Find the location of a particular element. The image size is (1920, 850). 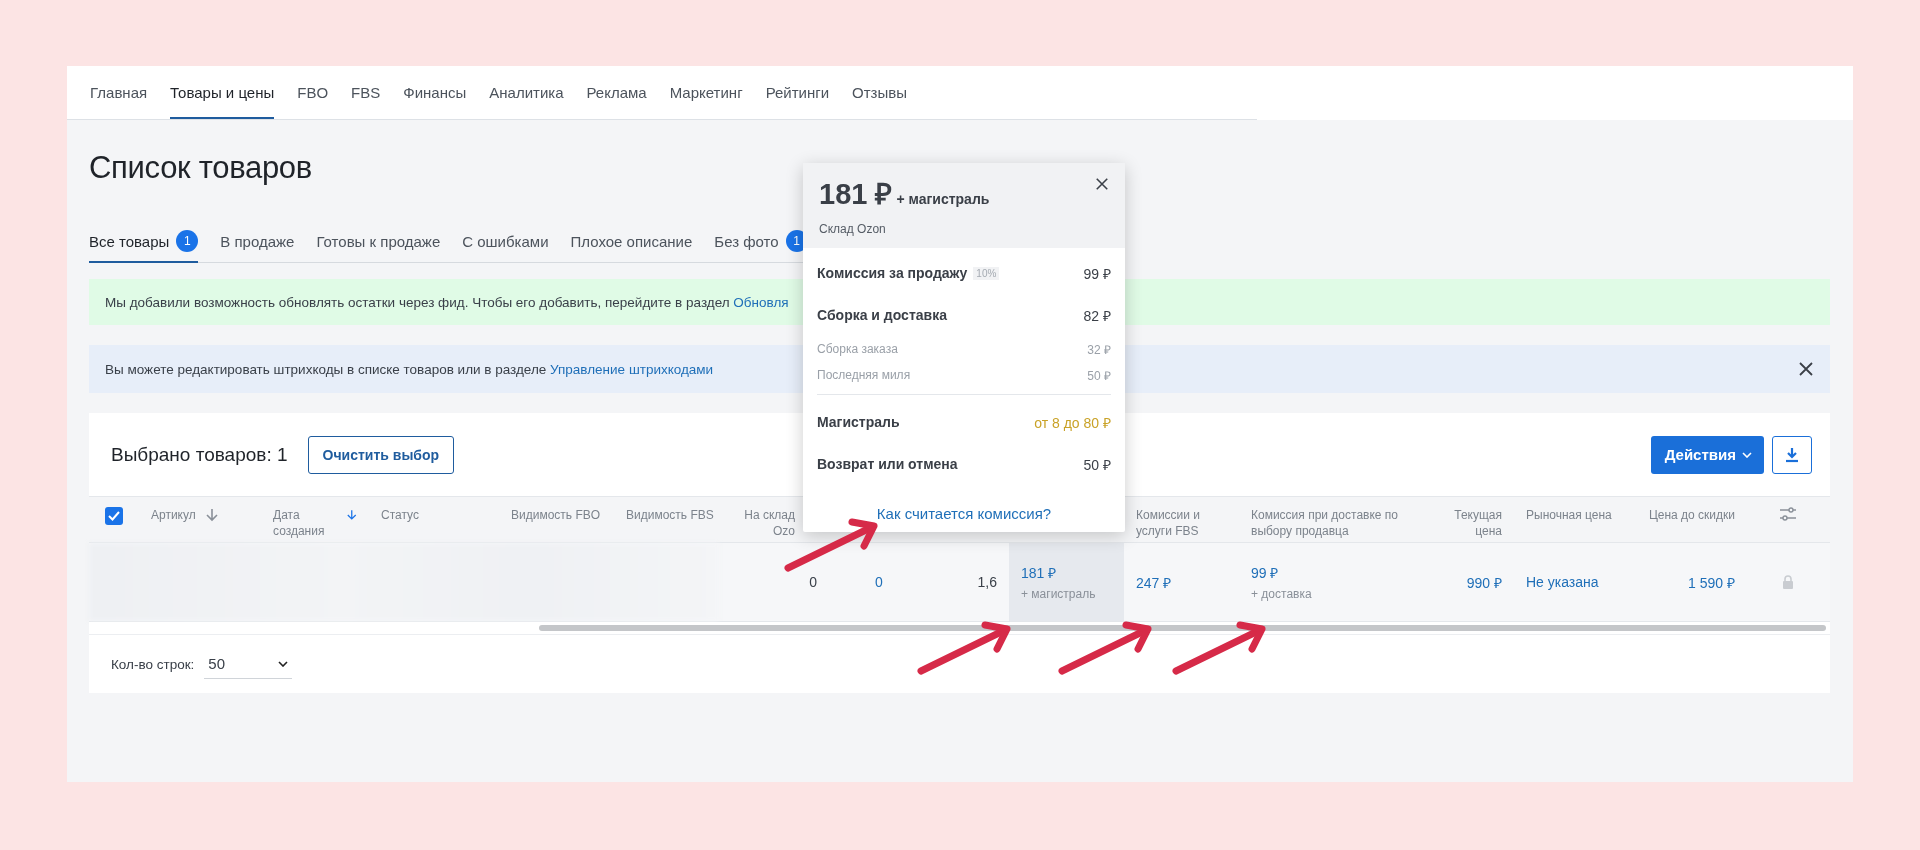

column-header: Статус is located at coordinates (400, 515).